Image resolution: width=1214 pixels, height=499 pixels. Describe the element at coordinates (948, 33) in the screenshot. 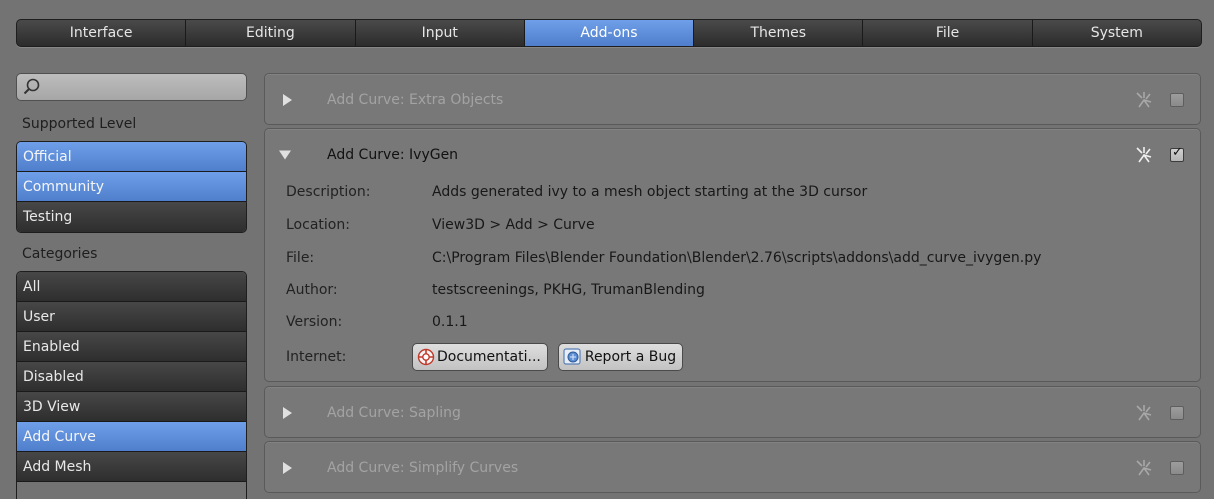

I see `tab-file: File` at that location.